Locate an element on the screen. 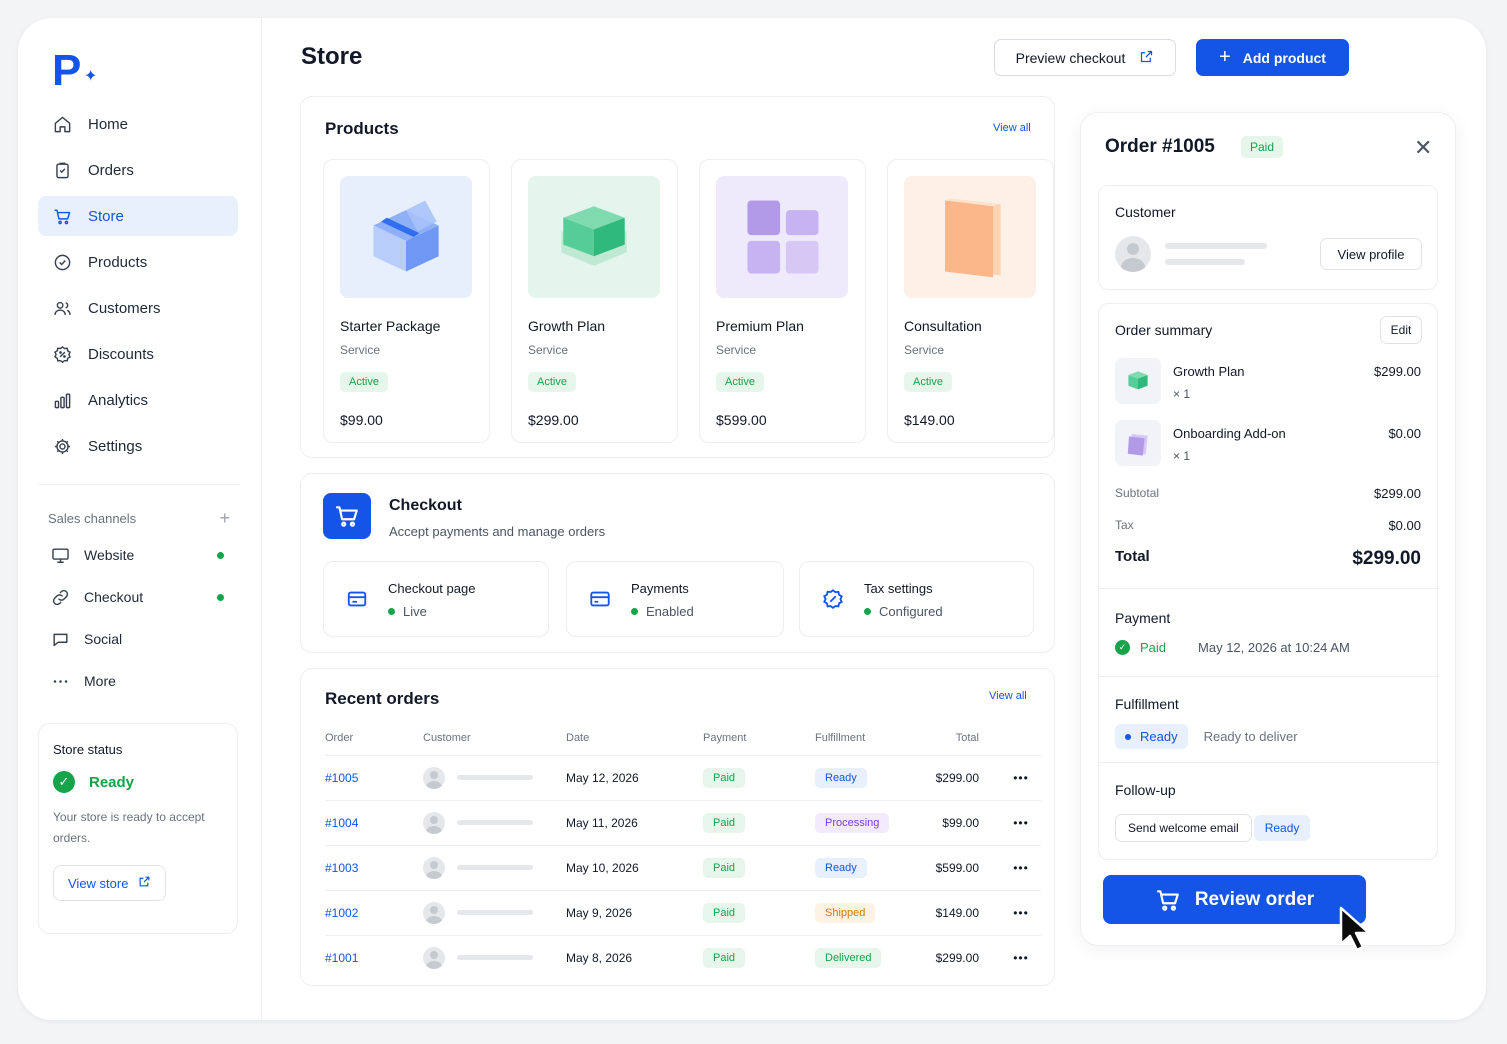 The image size is (1507, 1044). fulfillment-badge: Ready is located at coordinates (841, 867).